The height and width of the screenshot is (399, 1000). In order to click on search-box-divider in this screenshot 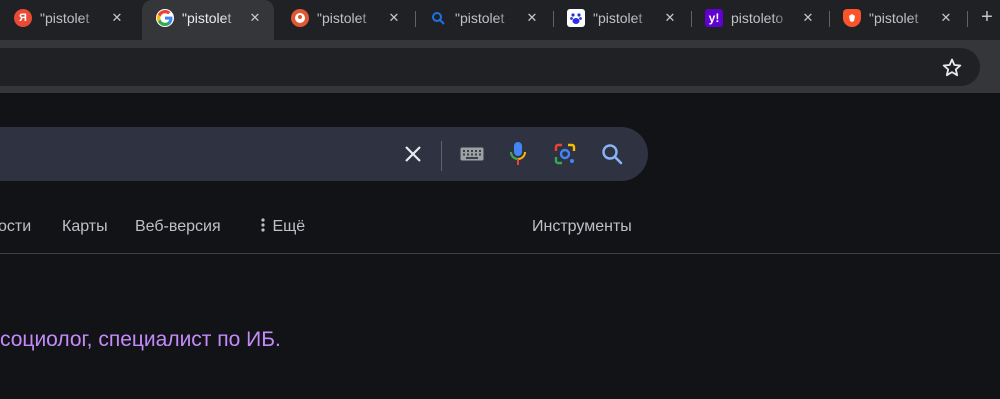, I will do `click(441, 156)`.